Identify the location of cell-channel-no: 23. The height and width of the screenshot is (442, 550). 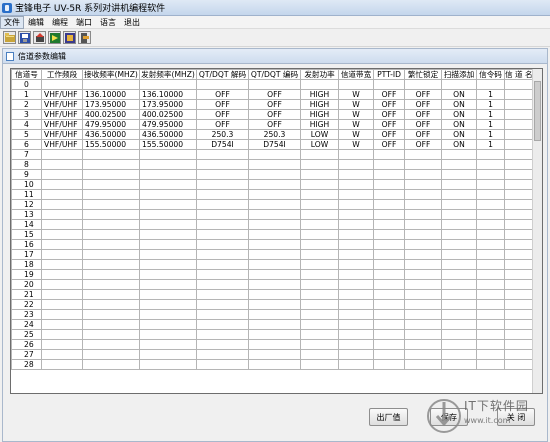
(26, 314).